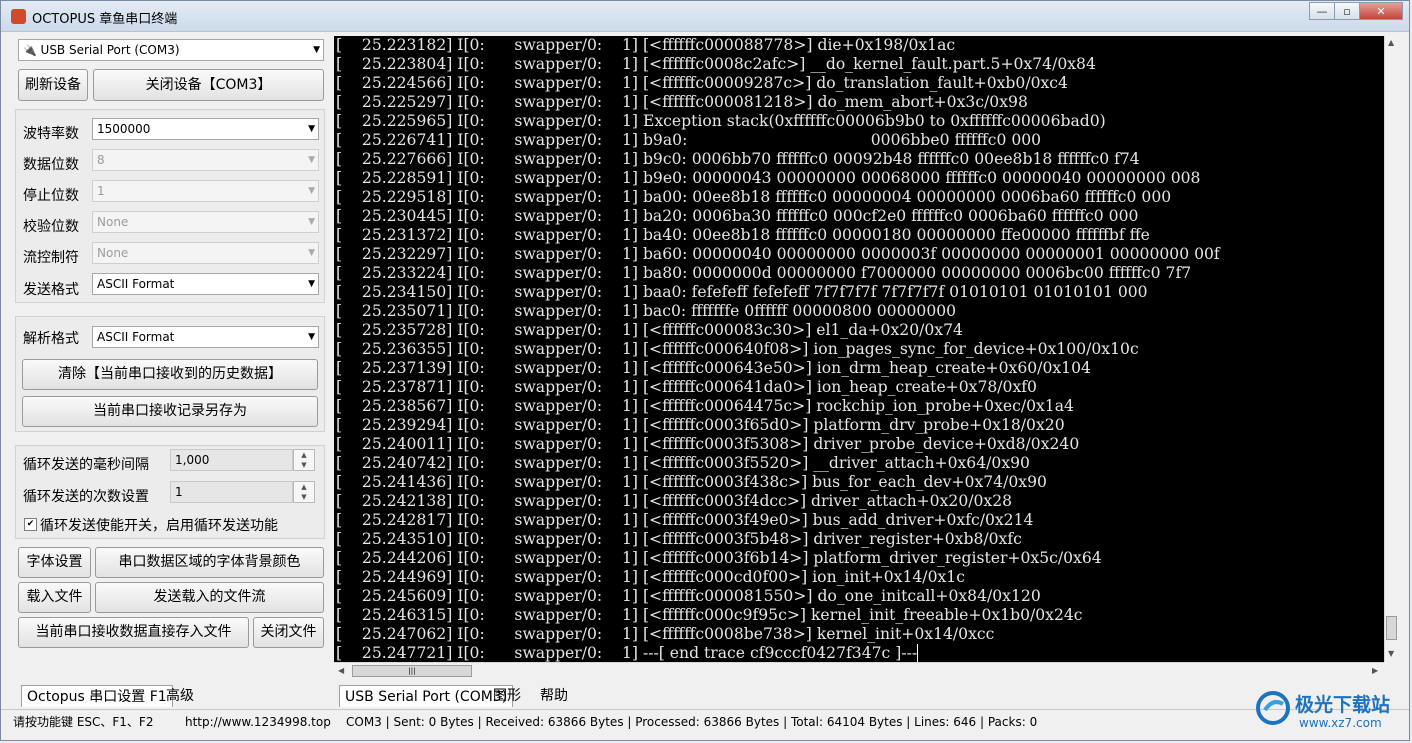  What do you see at coordinates (208, 85) in the screenshot?
I see `close-device-button: 关闭设备【COM3】` at bounding box center [208, 85].